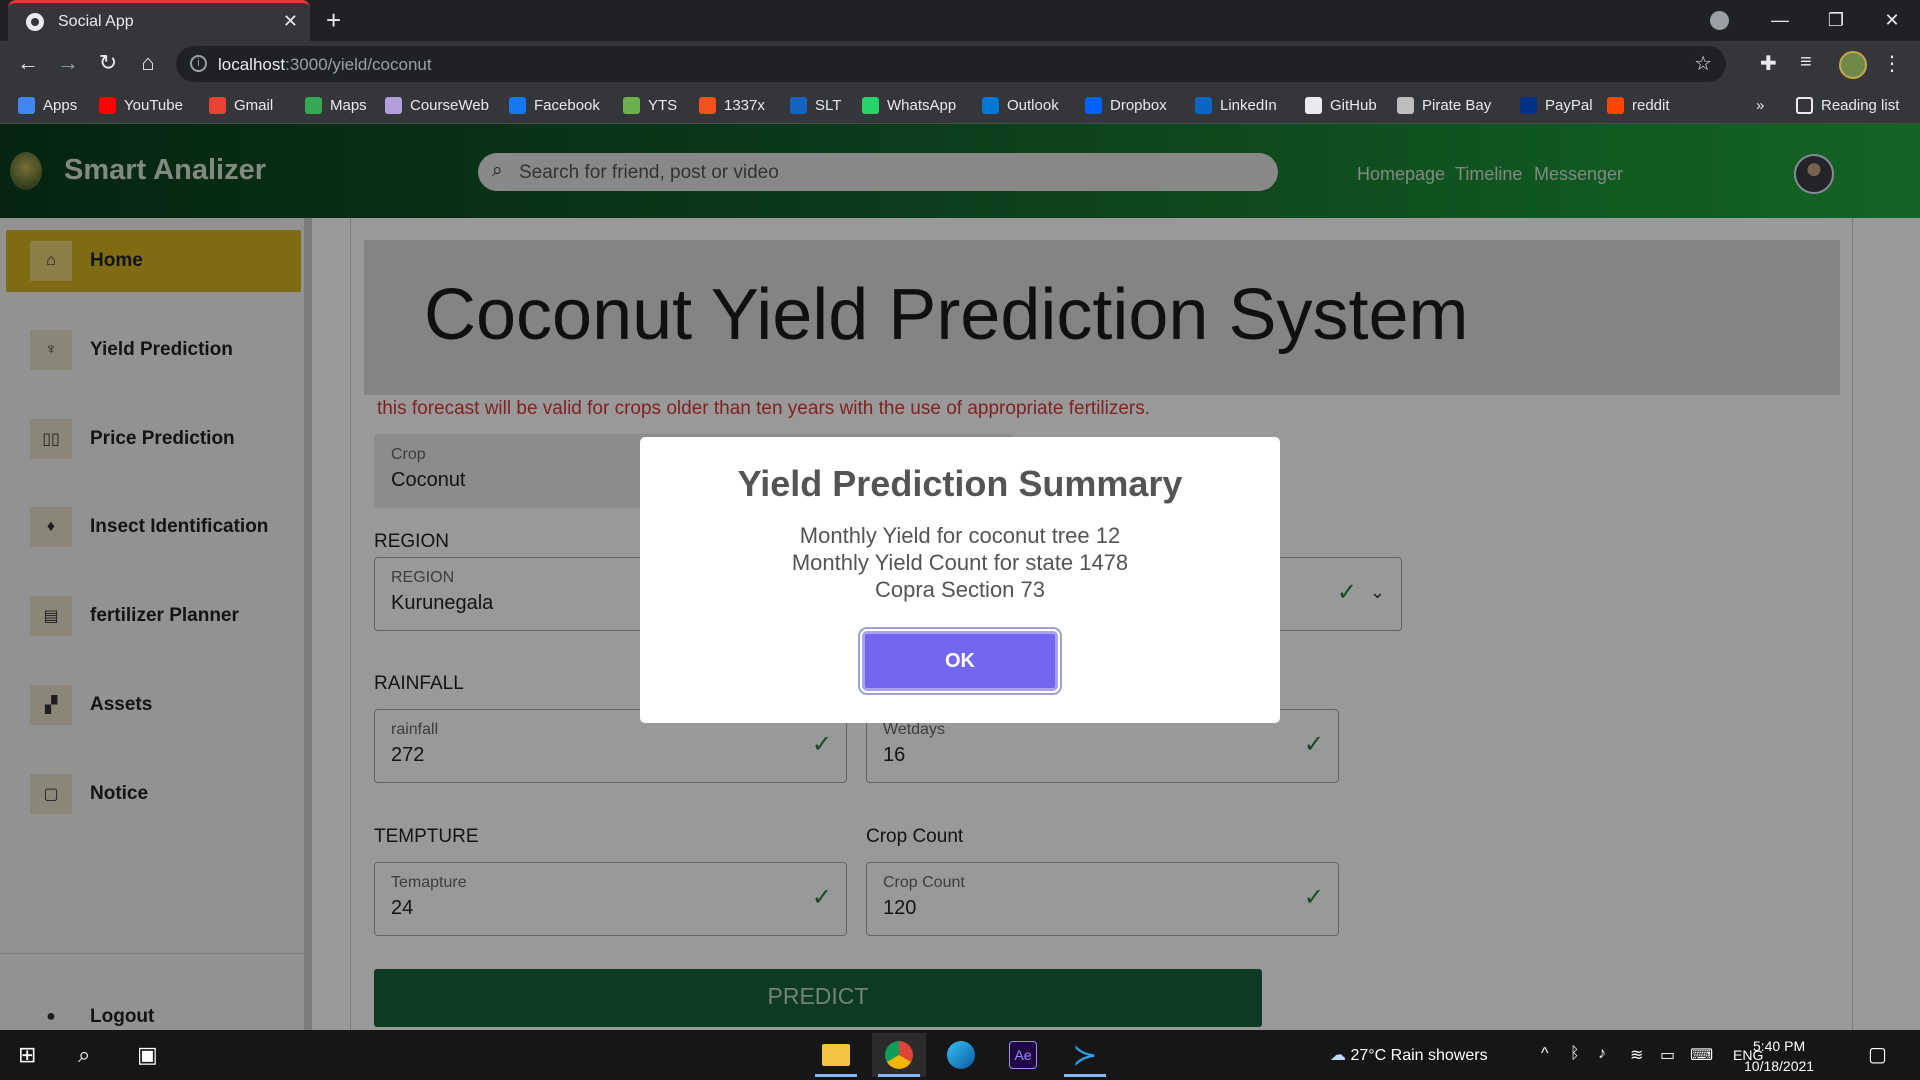  I want to click on restore-icon: ❐, so click(1836, 20).